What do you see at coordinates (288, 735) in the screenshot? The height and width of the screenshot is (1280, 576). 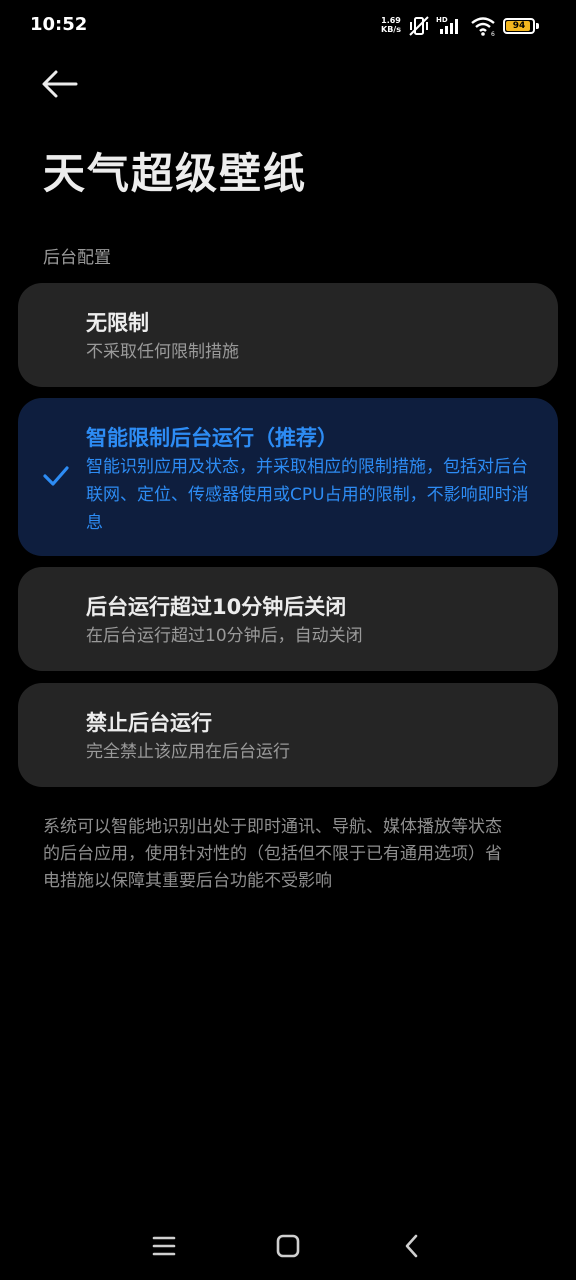 I see `option-forbid-background: 禁止后台运行 完全禁止该应用在后台运行` at bounding box center [288, 735].